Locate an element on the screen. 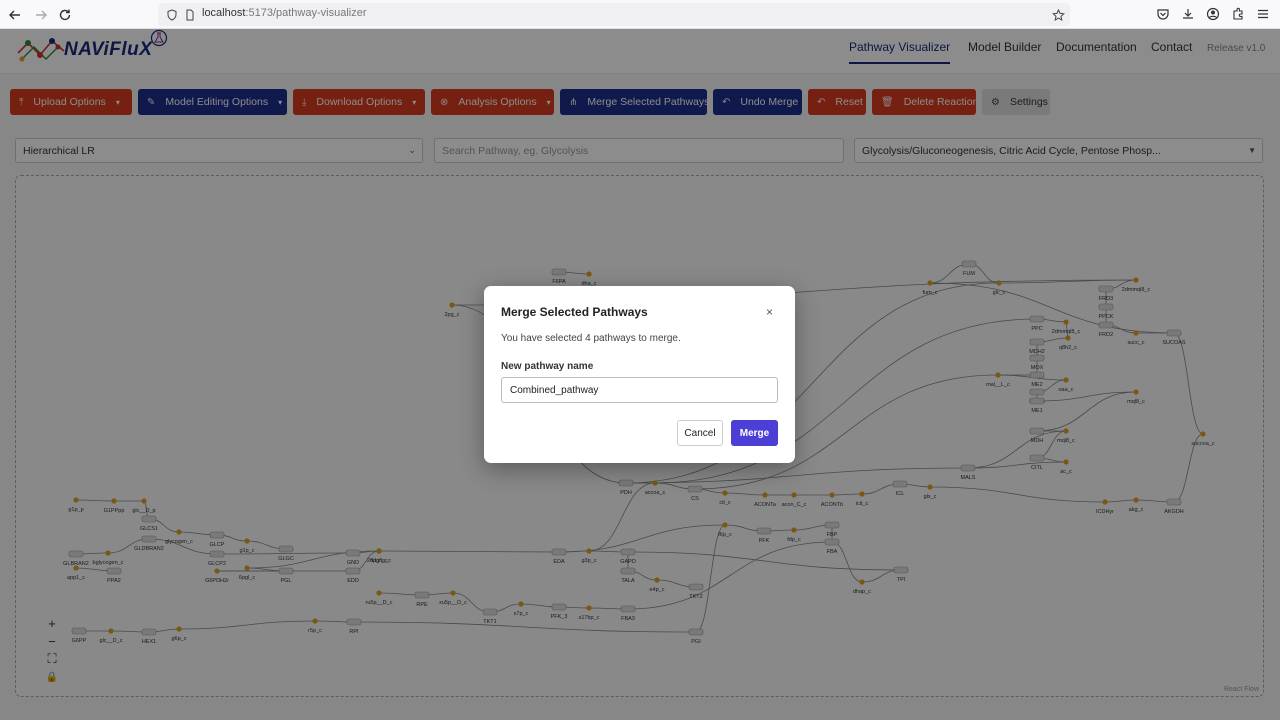 This screenshot has width=1280, height=720. menu-icon is located at coordinates (1263, 14).